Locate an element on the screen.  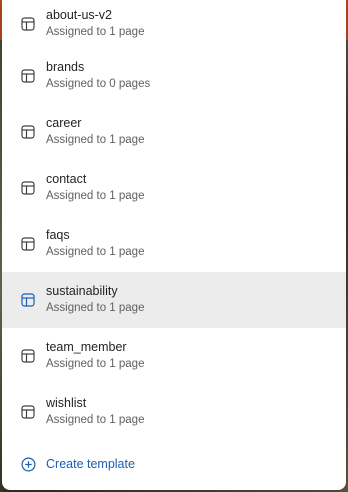
template-item-career: career Assigned to 1 page is located at coordinates (174, 132).